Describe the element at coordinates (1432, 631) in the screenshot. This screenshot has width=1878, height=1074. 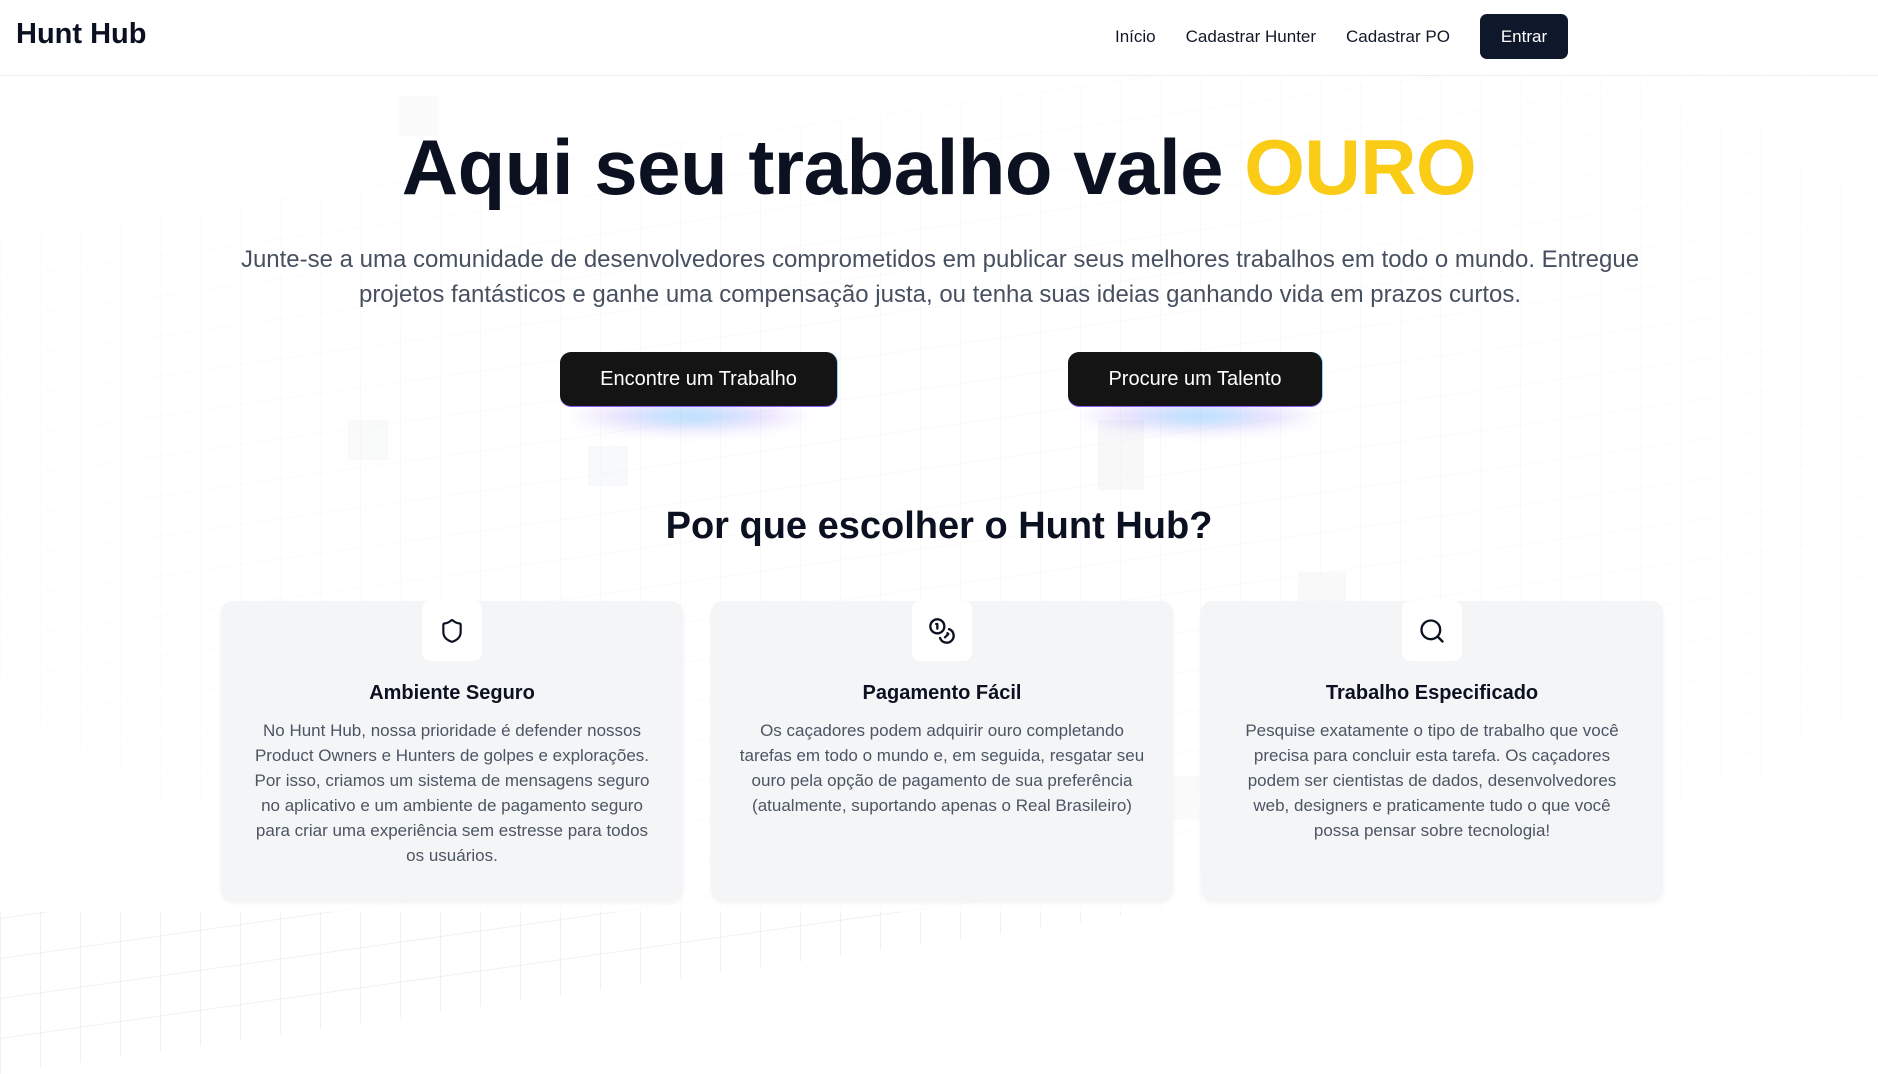
I see `search-icon` at that location.